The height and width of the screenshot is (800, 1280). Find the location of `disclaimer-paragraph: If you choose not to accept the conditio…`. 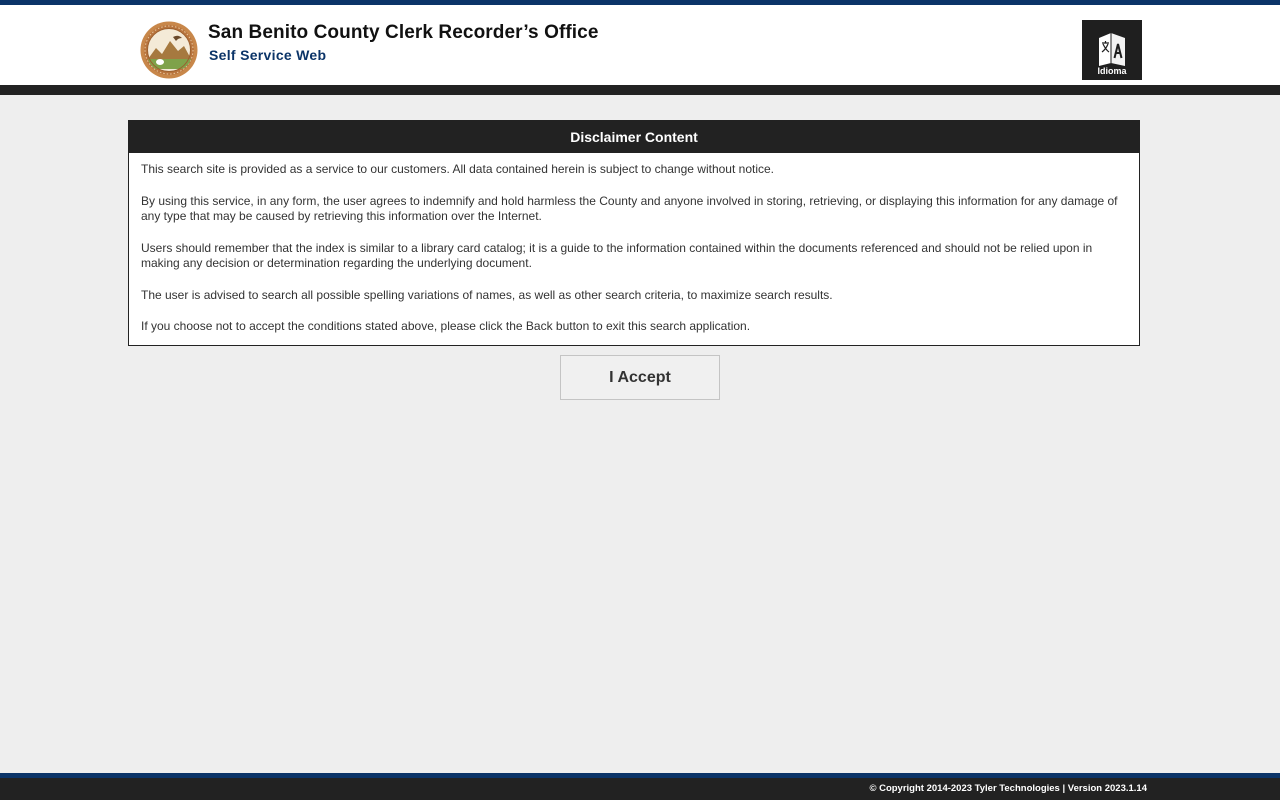

disclaimer-paragraph: If you choose not to accept the conditio… is located at coordinates (446, 326).